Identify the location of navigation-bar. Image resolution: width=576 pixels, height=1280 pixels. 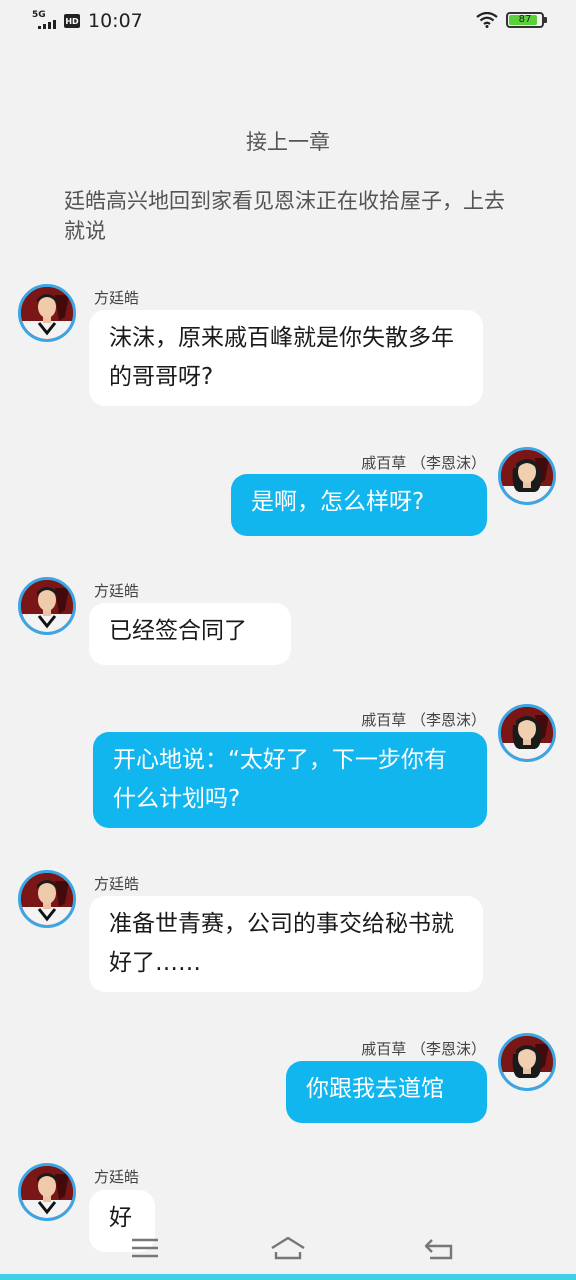
(288, 1249).